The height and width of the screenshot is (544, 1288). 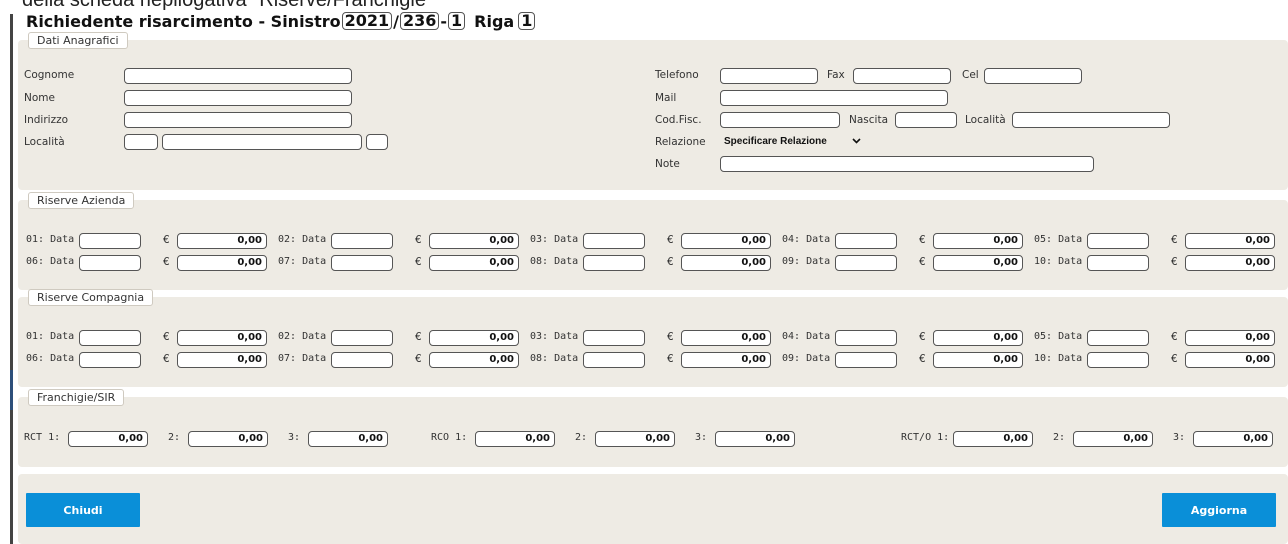 What do you see at coordinates (302, 261) in the screenshot?
I see `riserva-azienda-date-label: 07: Data` at bounding box center [302, 261].